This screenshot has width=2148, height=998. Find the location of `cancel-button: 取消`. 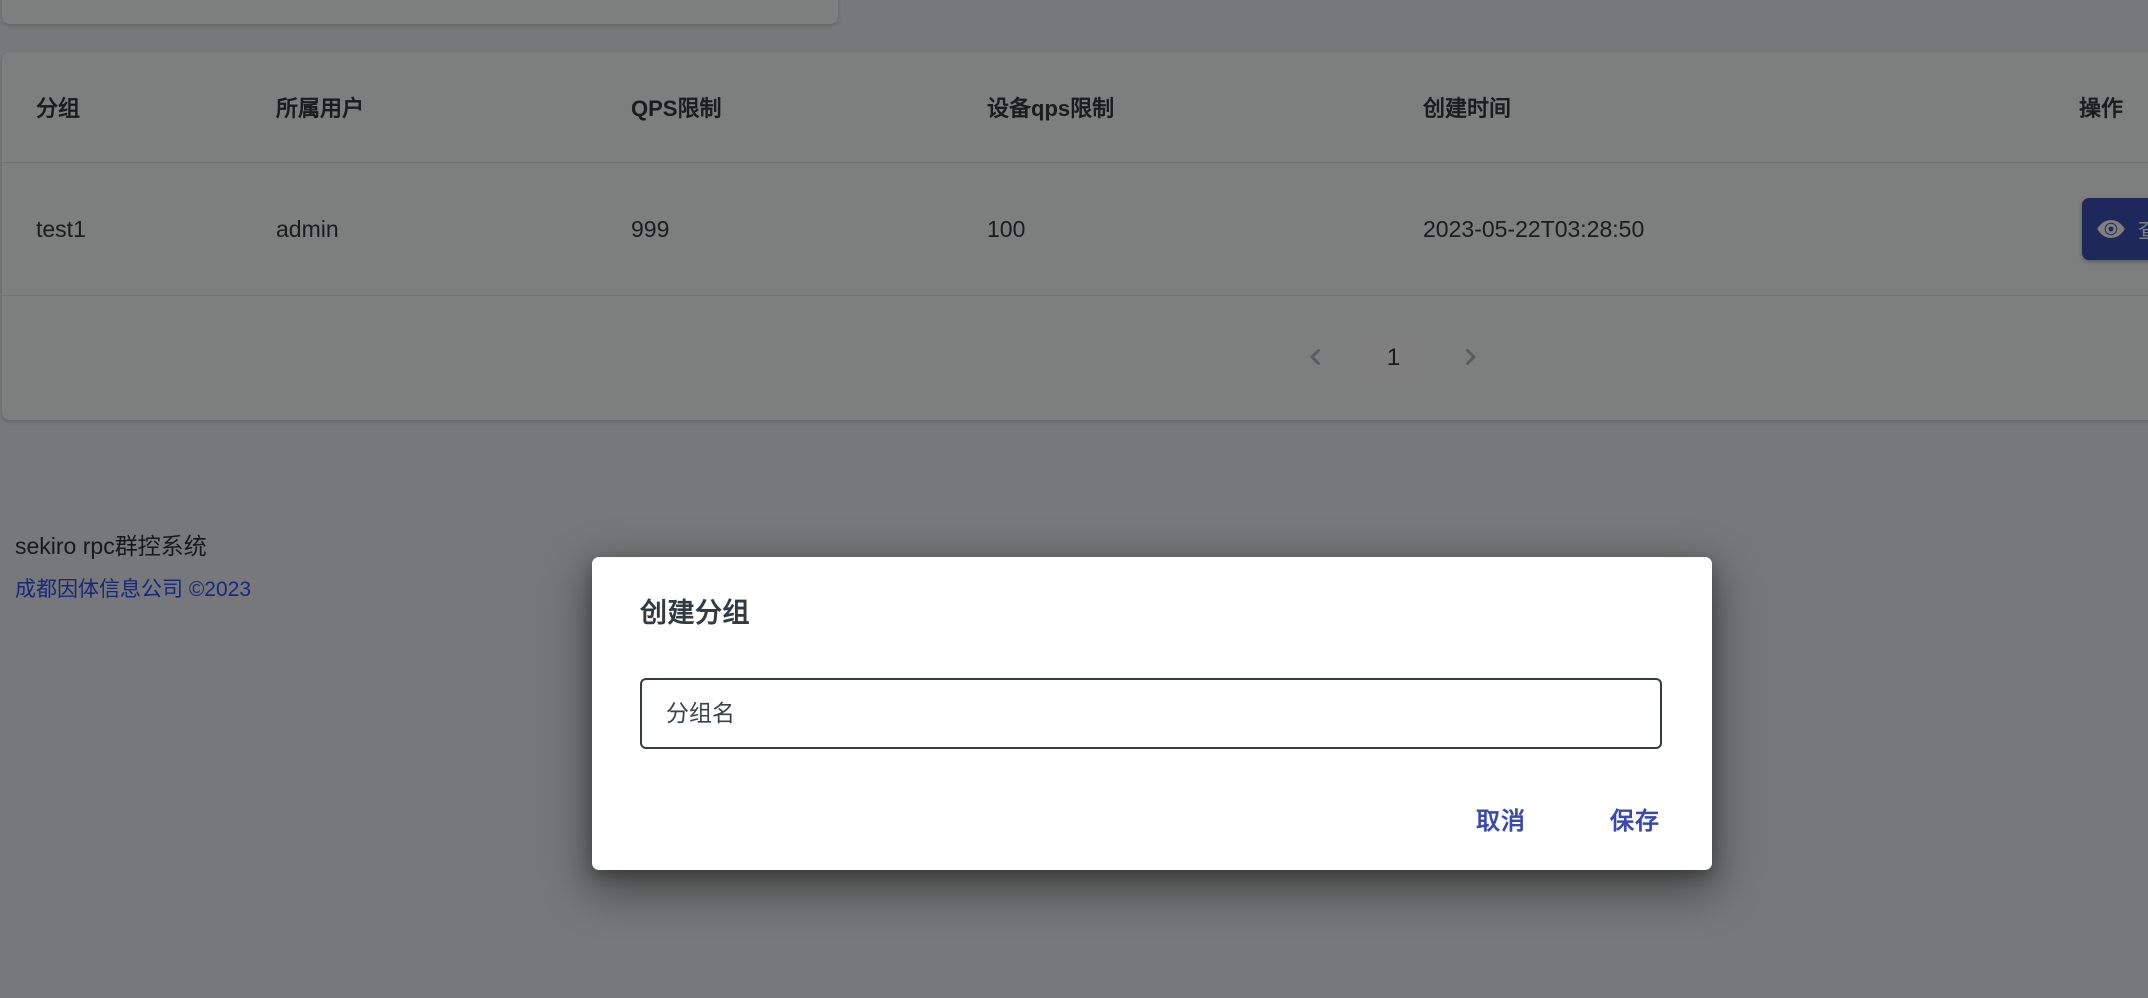

cancel-button: 取消 is located at coordinates (1501, 818).